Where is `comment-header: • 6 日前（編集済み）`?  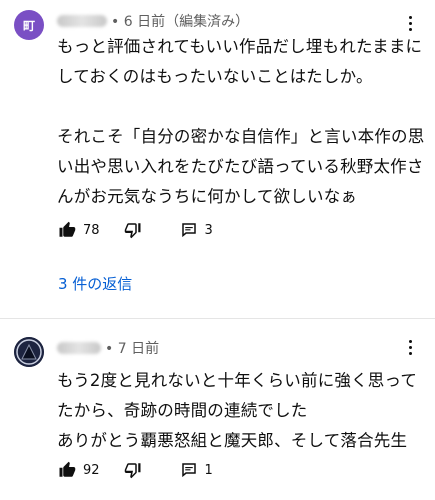
comment-header: • 6 日前（編集済み） is located at coordinates (153, 21).